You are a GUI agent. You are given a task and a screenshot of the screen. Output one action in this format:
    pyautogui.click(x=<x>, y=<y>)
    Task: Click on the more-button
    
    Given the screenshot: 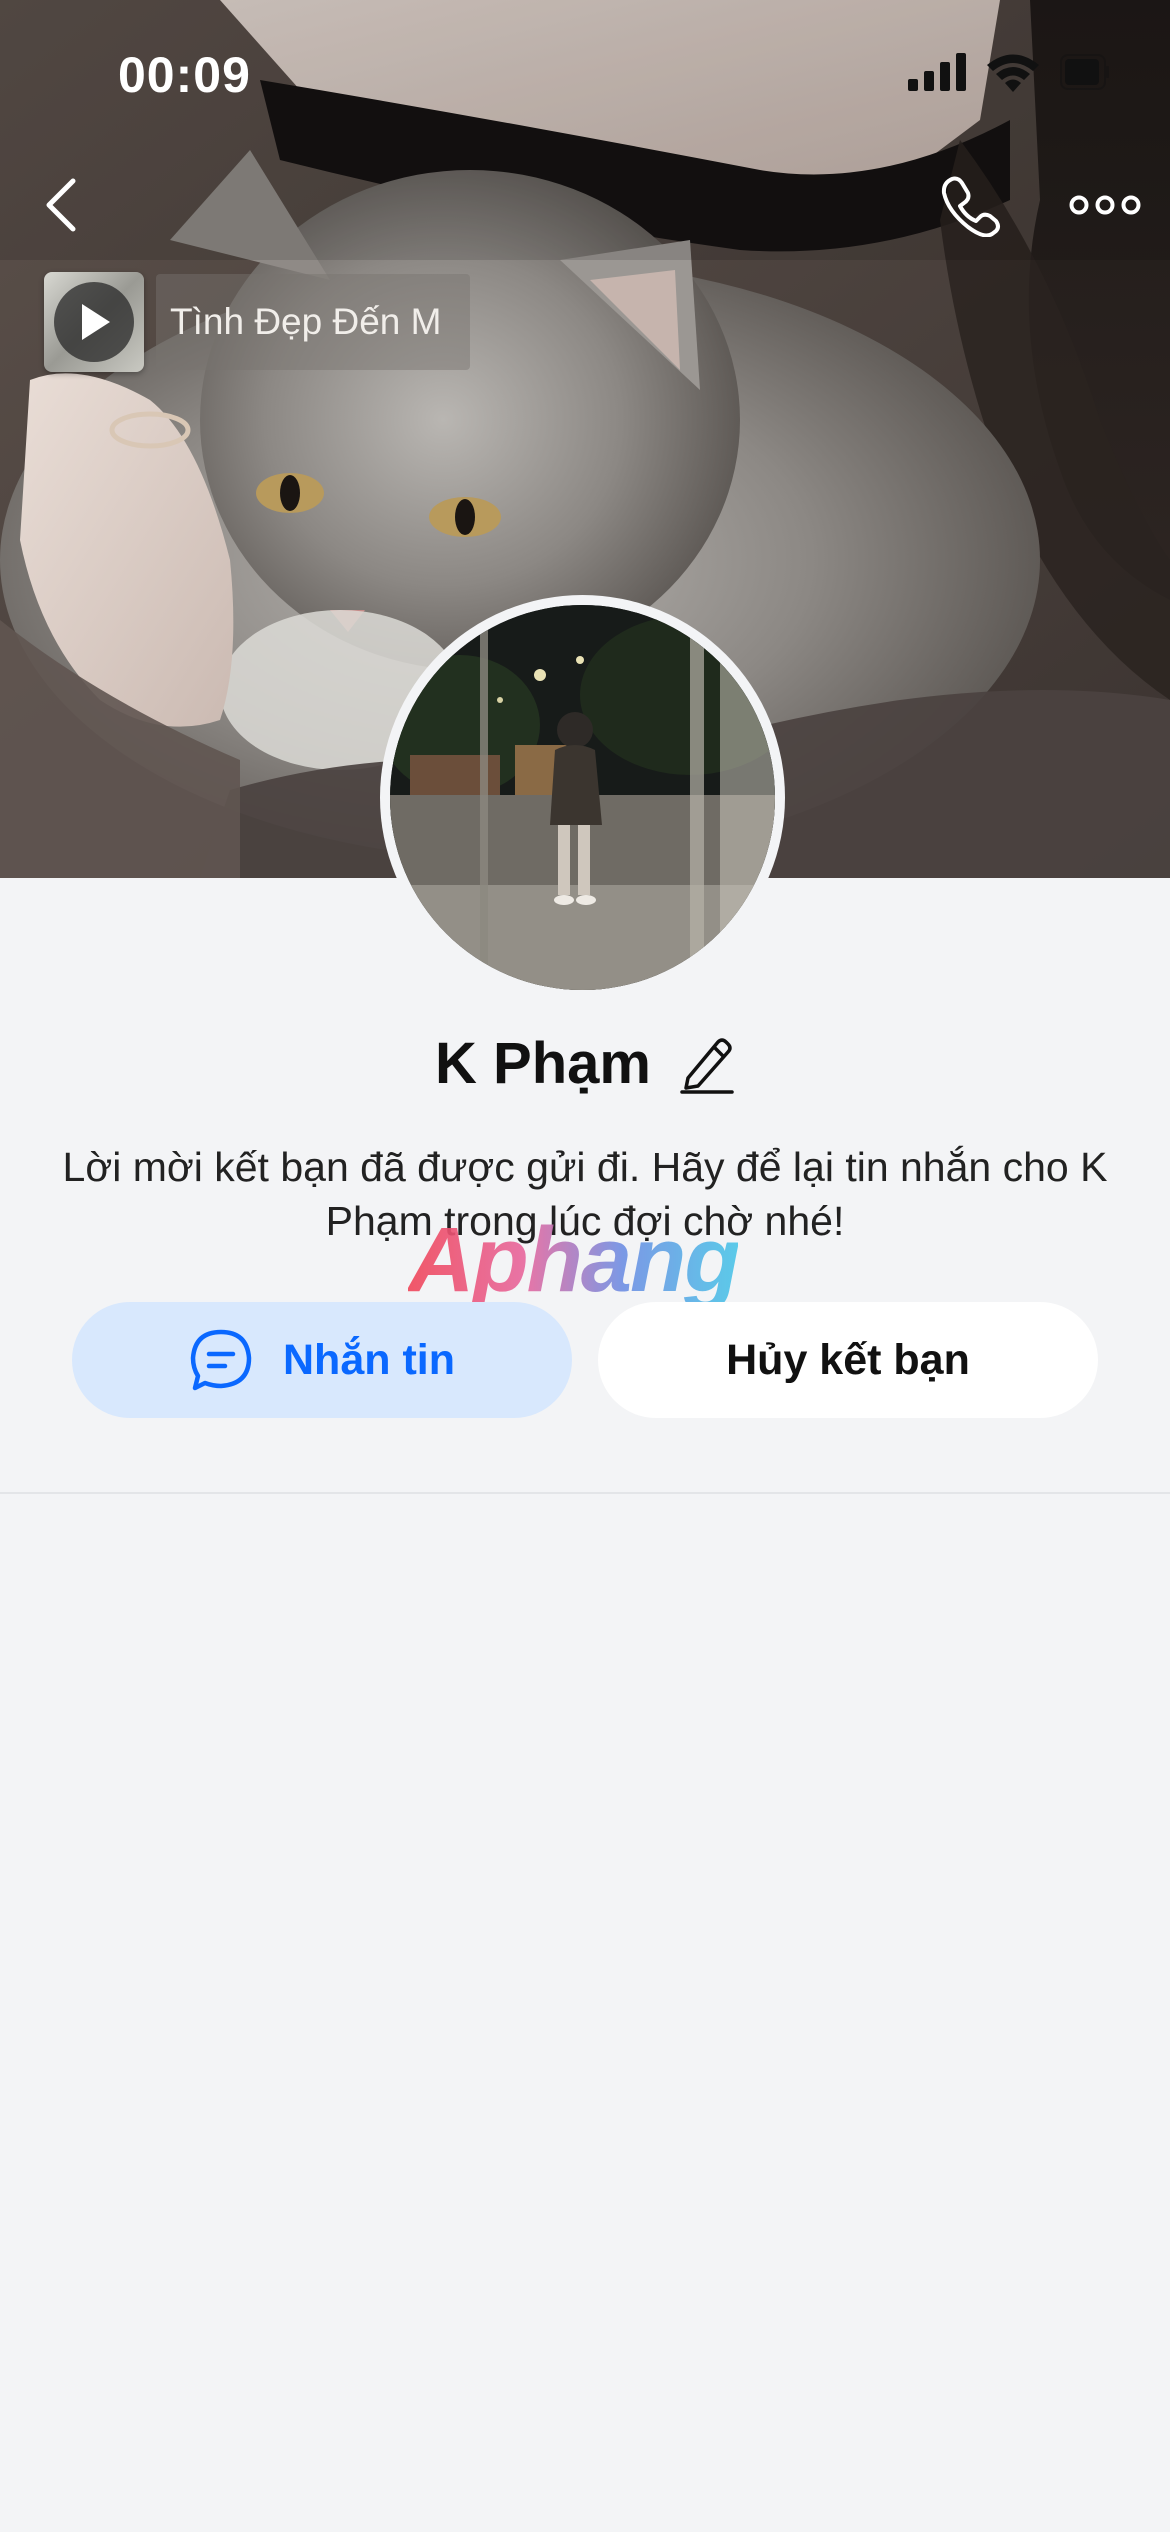 What is the action you would take?
    pyautogui.click(x=1105, y=205)
    